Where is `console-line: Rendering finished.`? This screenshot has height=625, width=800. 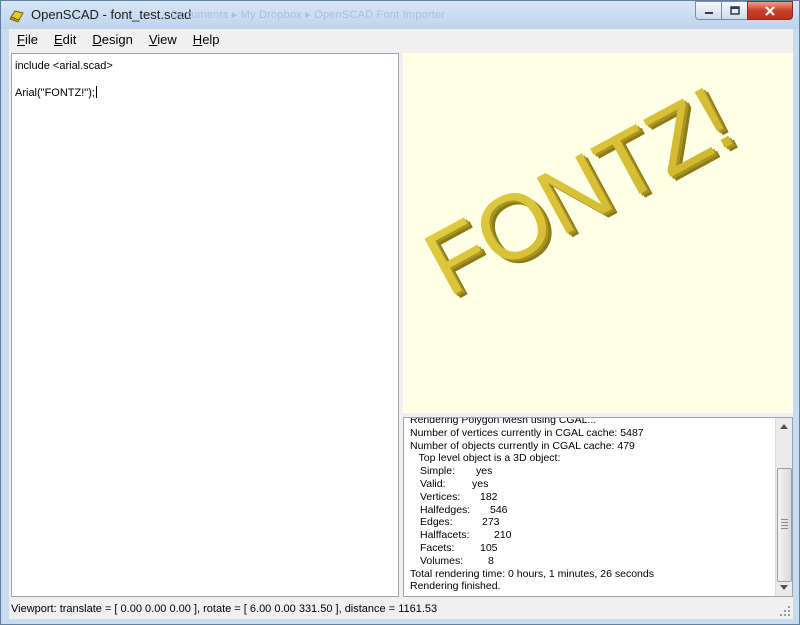 console-line: Rendering finished. is located at coordinates (455, 586).